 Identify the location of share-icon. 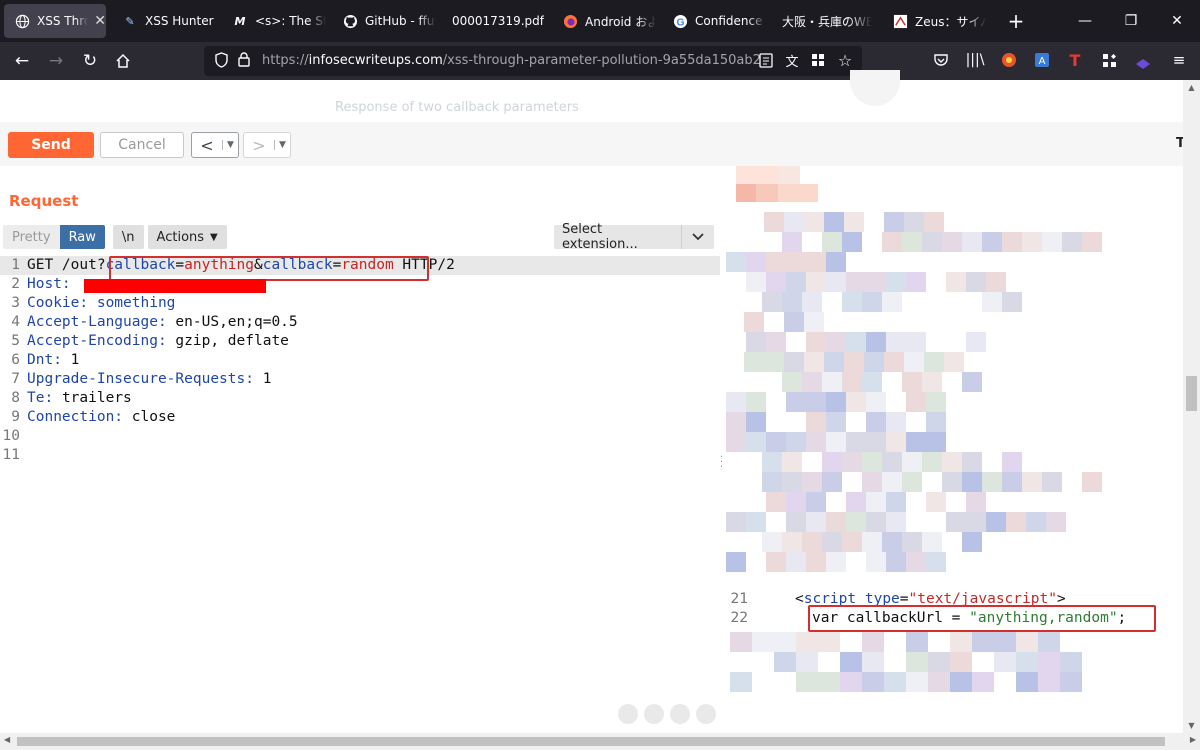
(628, 714).